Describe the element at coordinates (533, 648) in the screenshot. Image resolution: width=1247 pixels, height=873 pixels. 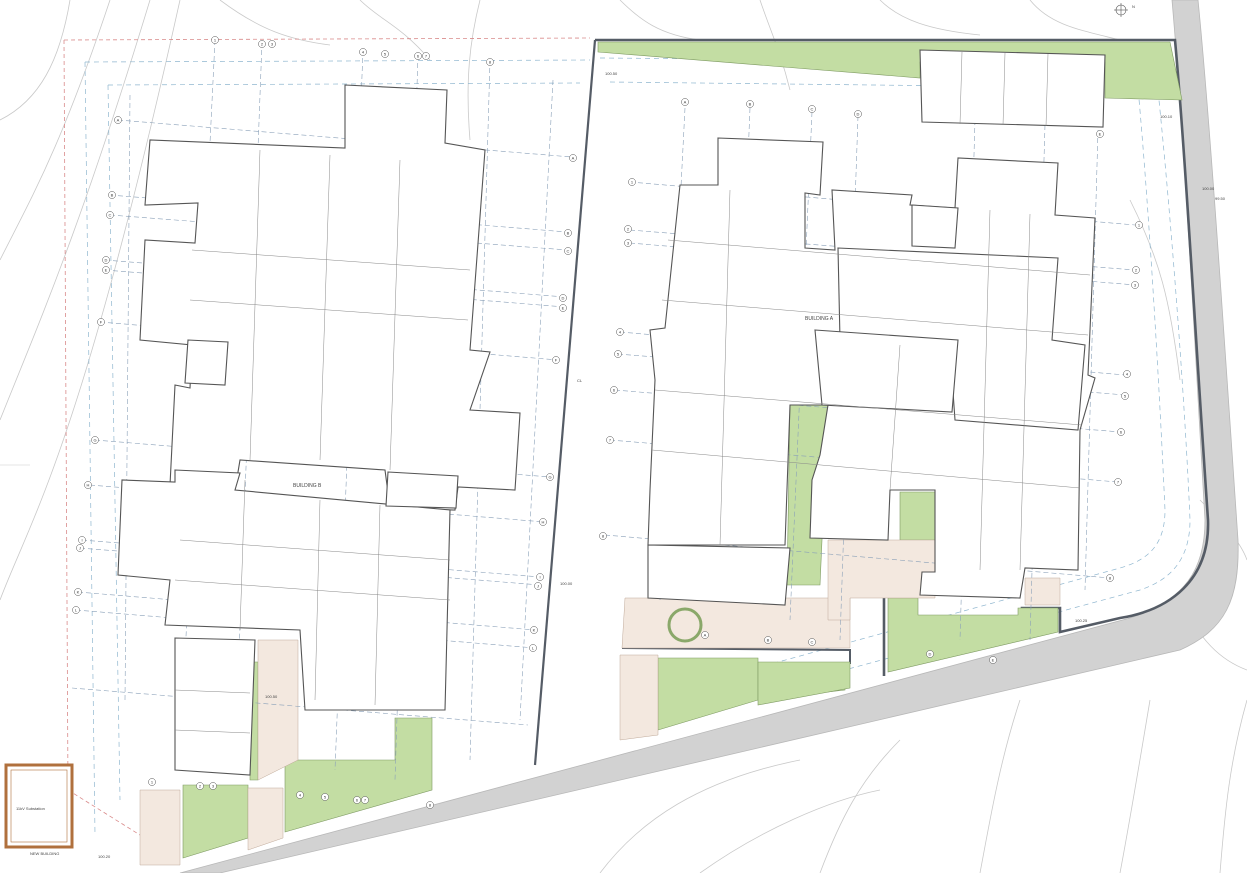
I see `grid-bubble: L` at that location.